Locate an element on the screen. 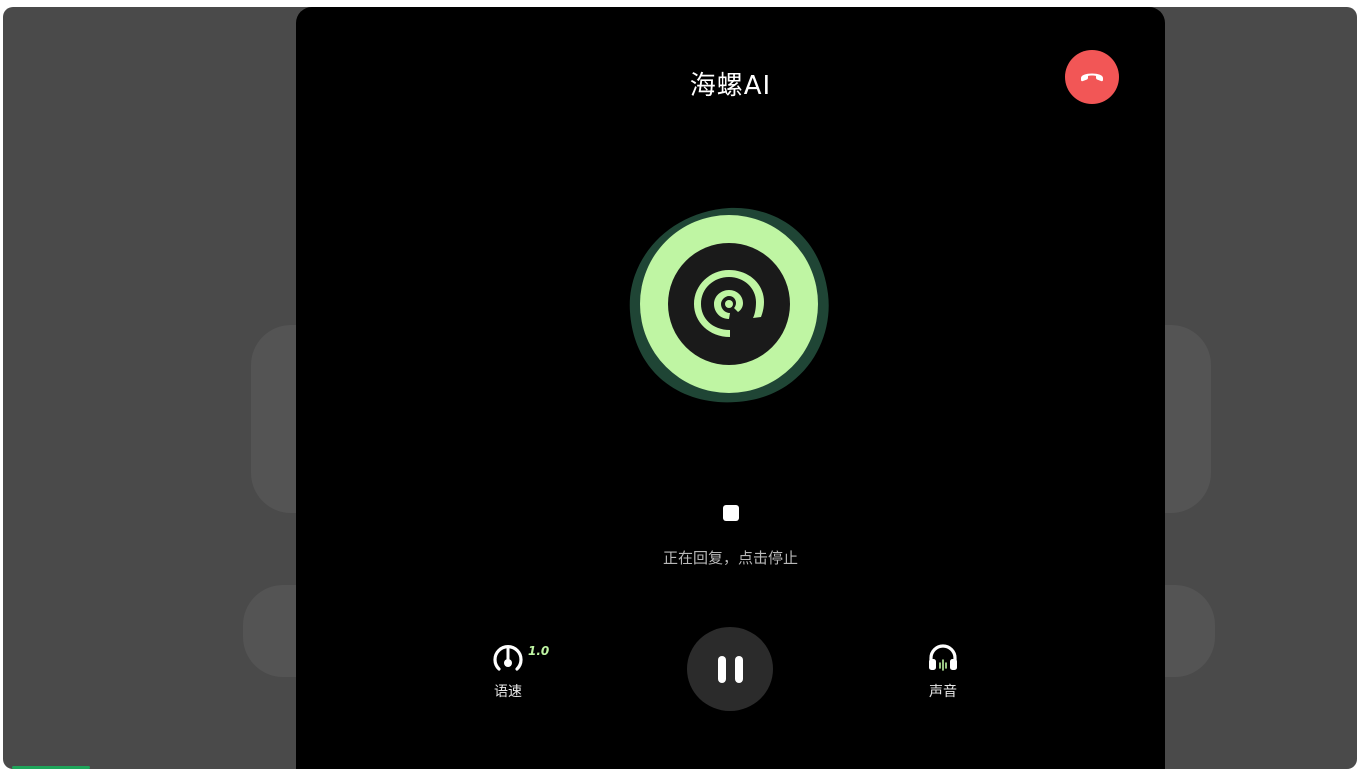  hangup-button is located at coordinates (1092, 77).